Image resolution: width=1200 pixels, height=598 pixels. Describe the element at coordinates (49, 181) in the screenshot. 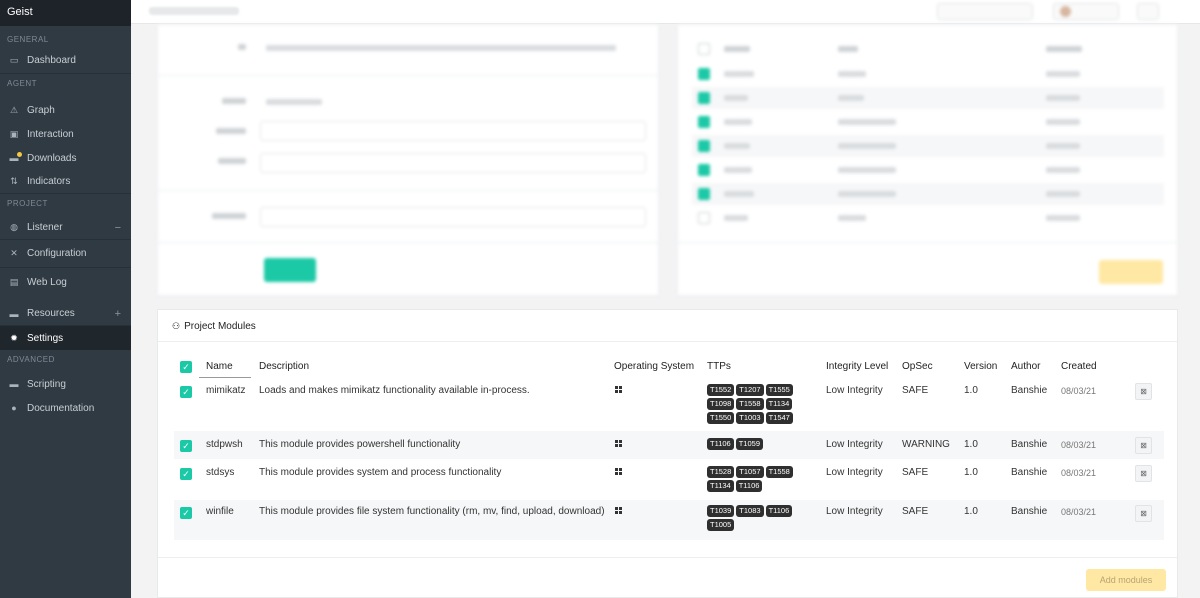

I see `sidebar-item-label: Indicators` at that location.